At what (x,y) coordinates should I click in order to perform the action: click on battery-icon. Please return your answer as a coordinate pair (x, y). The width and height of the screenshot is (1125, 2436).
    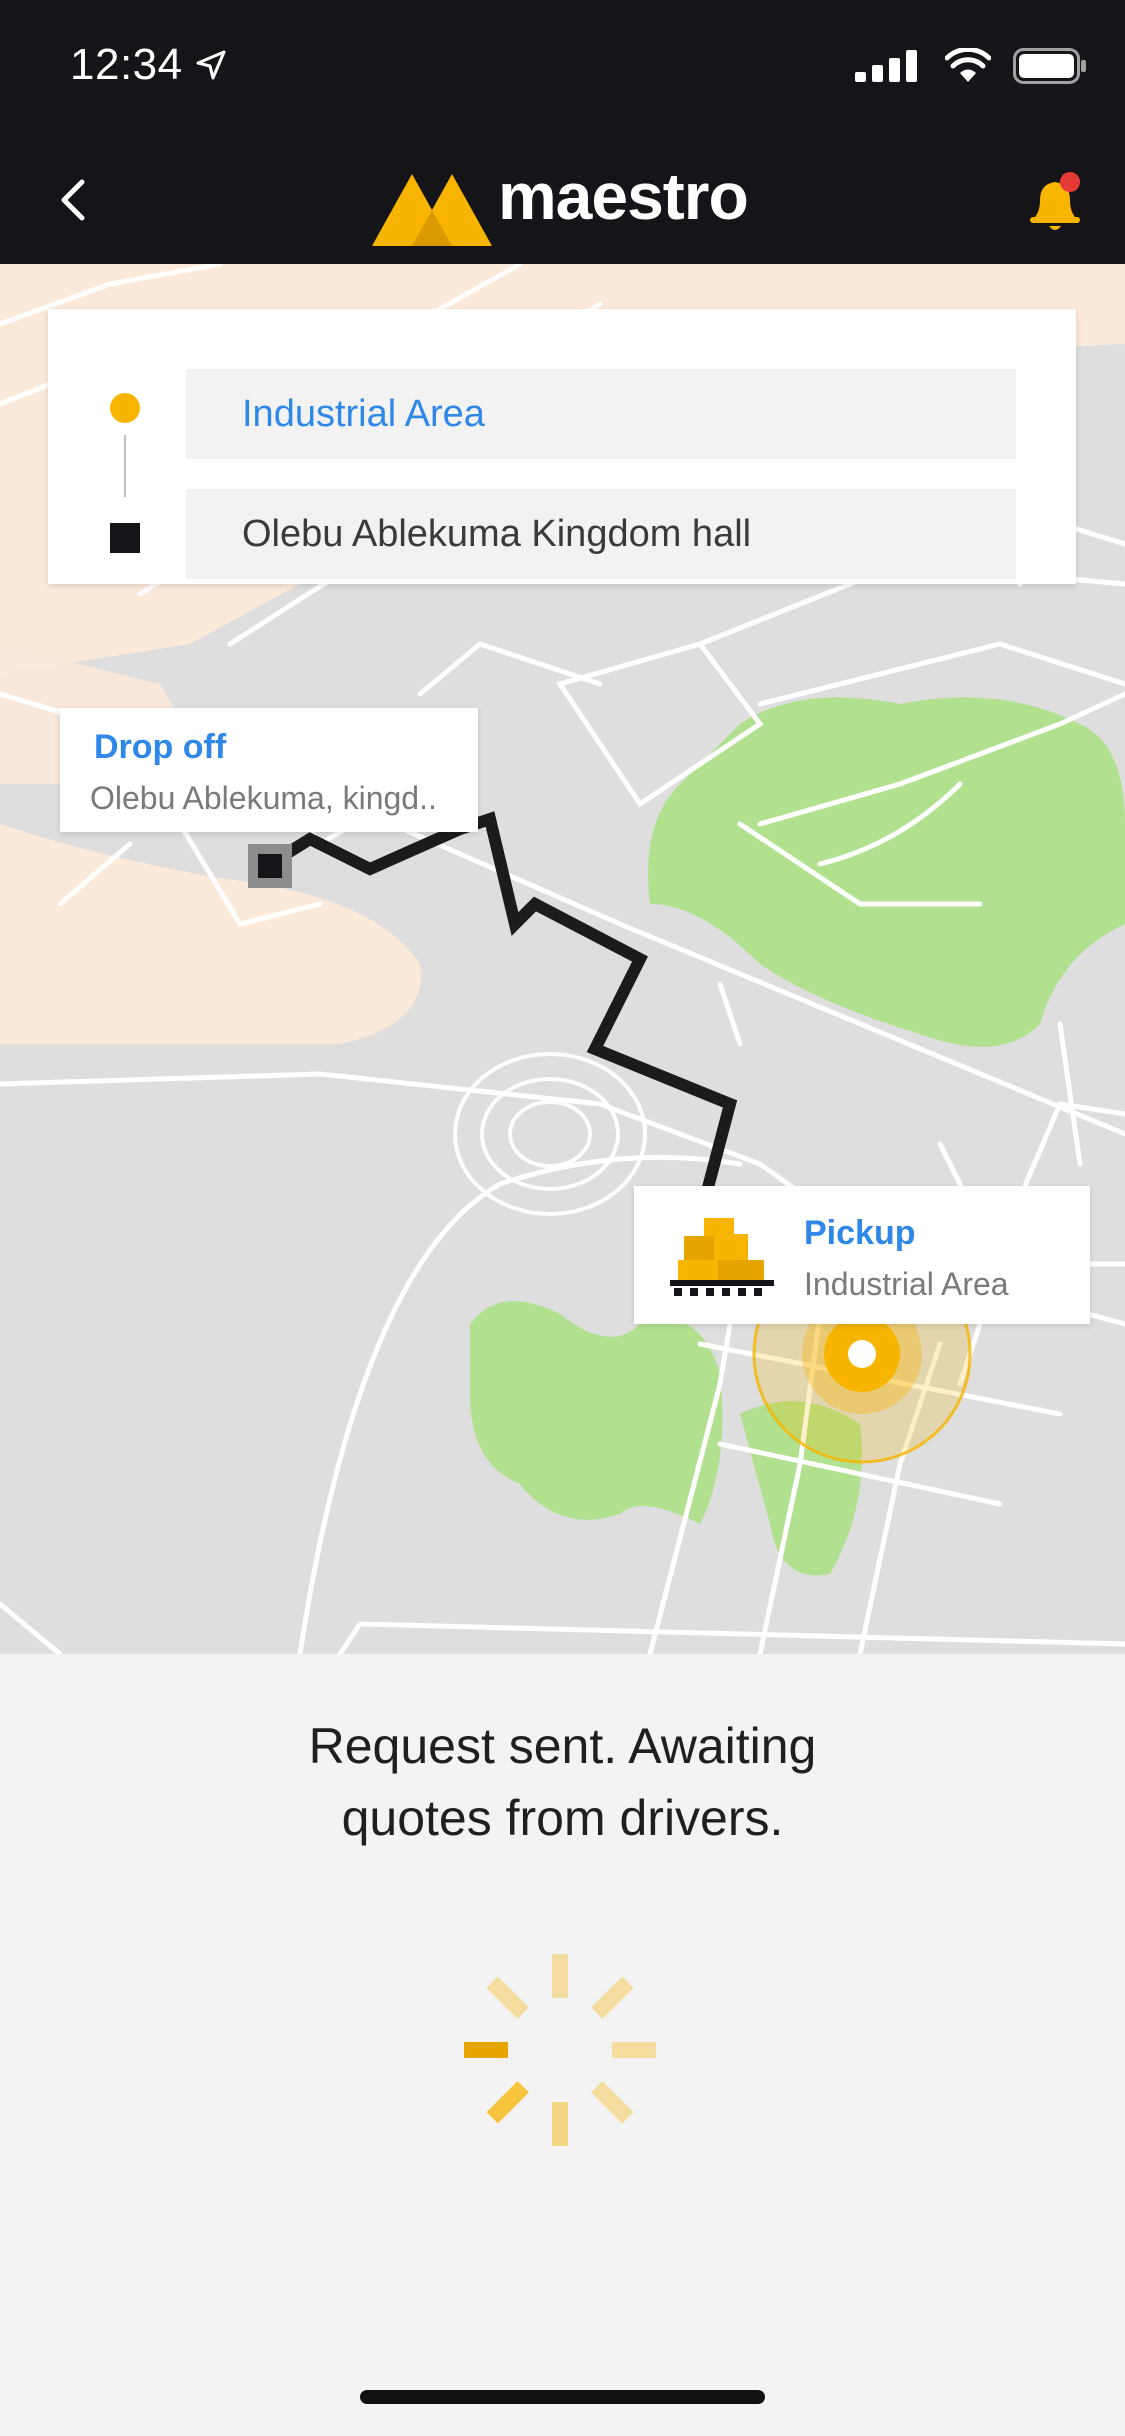
    Looking at the image, I should click on (1049, 66).